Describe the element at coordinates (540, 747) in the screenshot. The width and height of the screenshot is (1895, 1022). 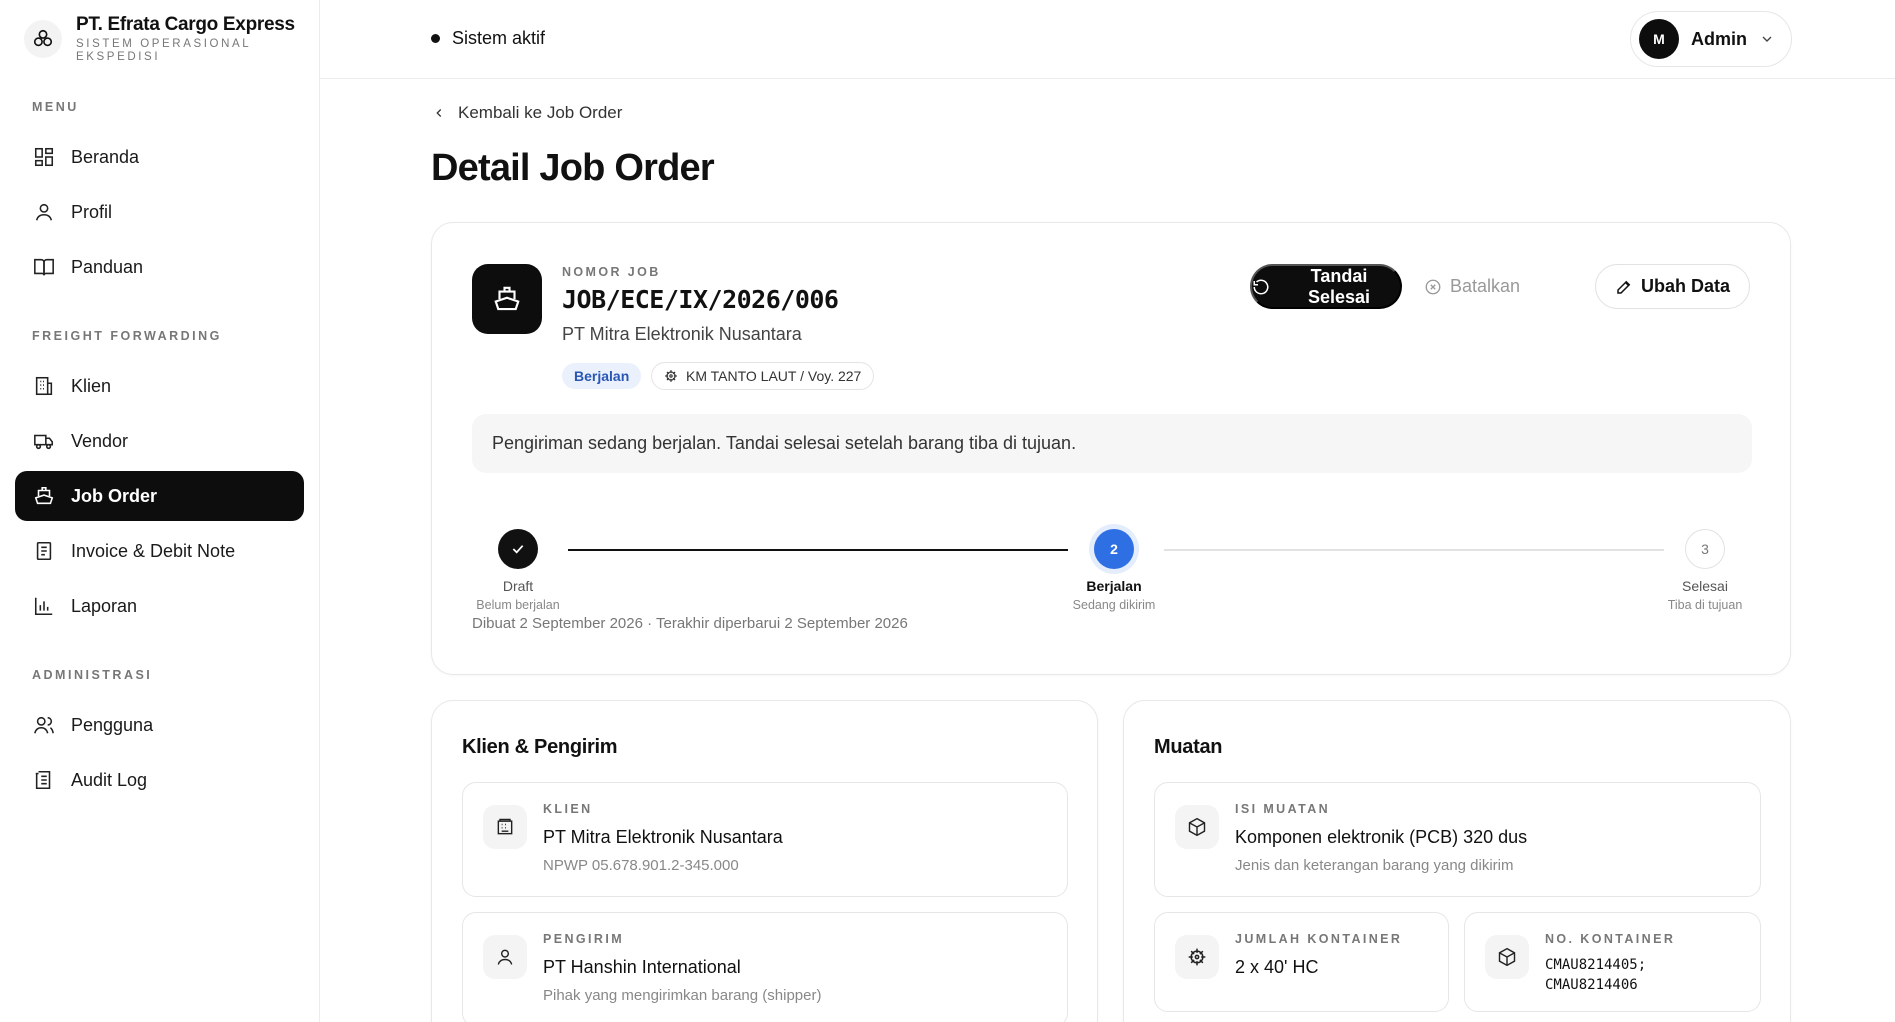
I see `section-title: Klien & Pengirim` at that location.